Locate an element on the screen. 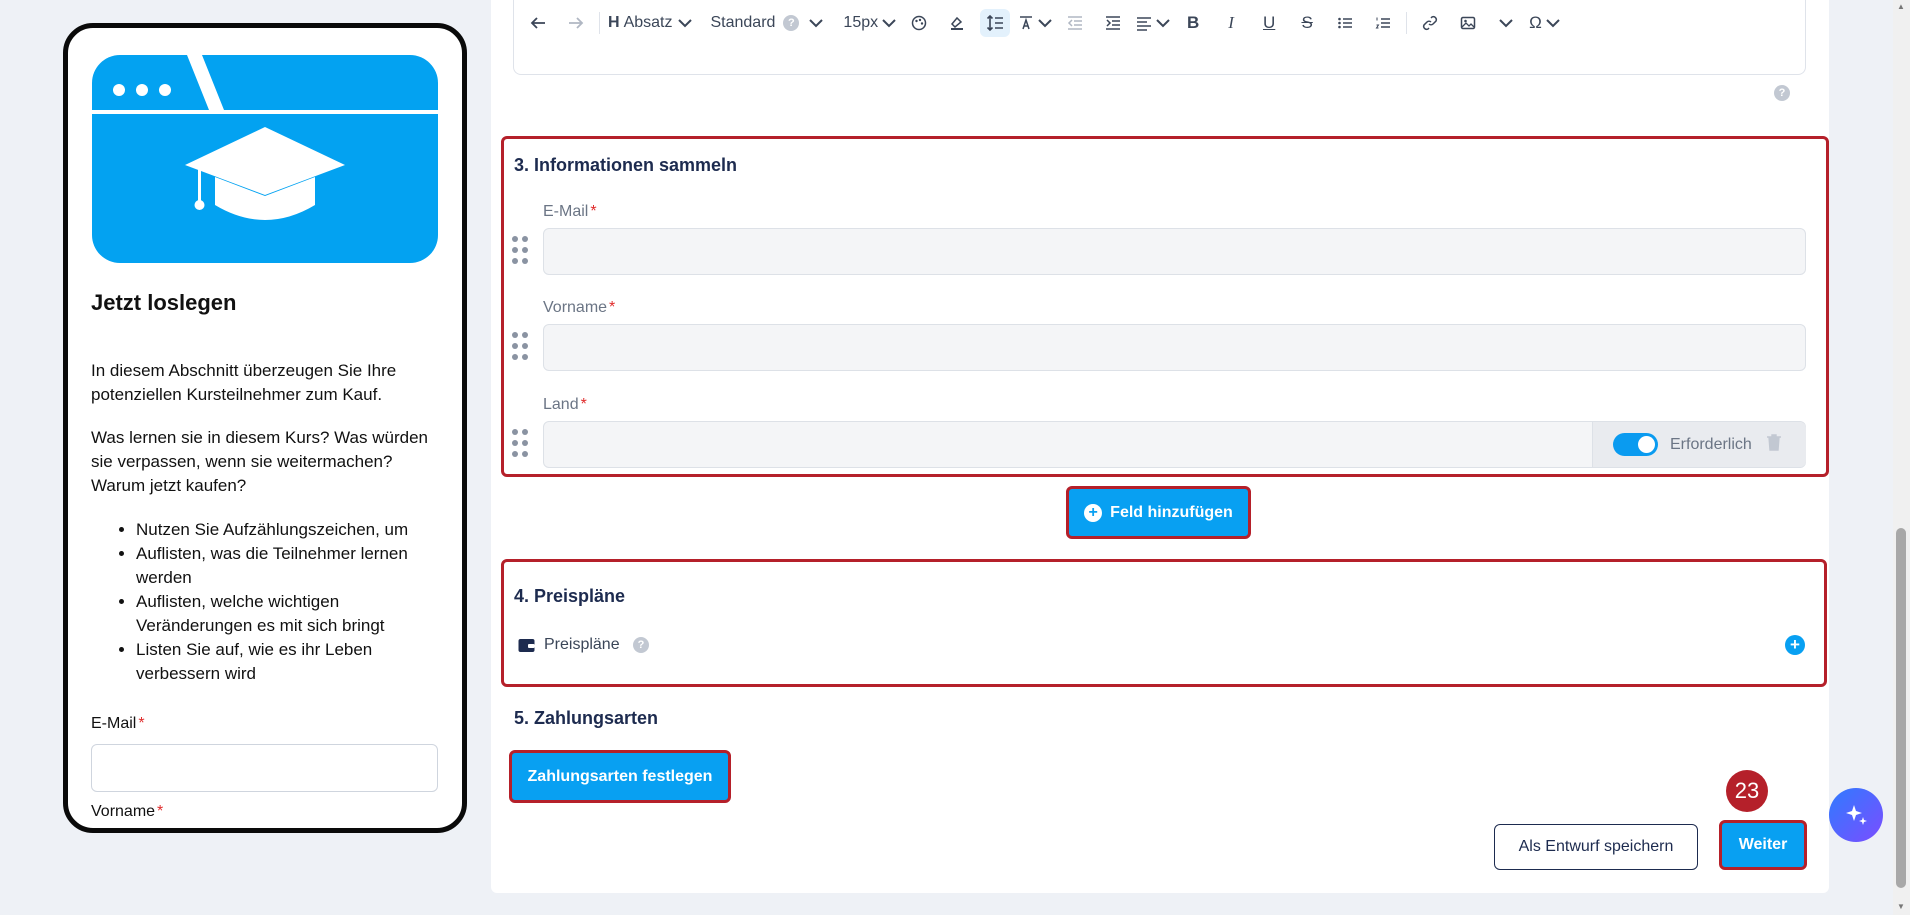  save-draft-button: Als Entwurf speichern is located at coordinates (1596, 847).